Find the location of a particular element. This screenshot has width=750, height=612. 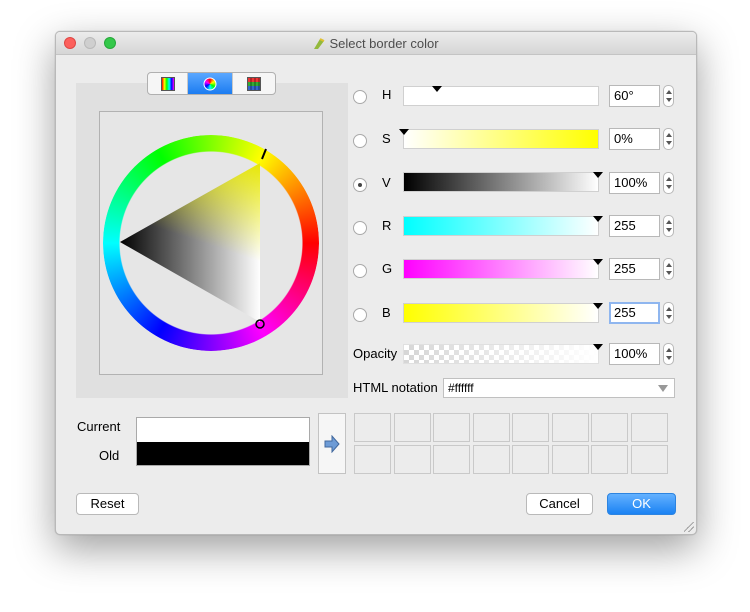

window-title: Select border color is located at coordinates (384, 43).